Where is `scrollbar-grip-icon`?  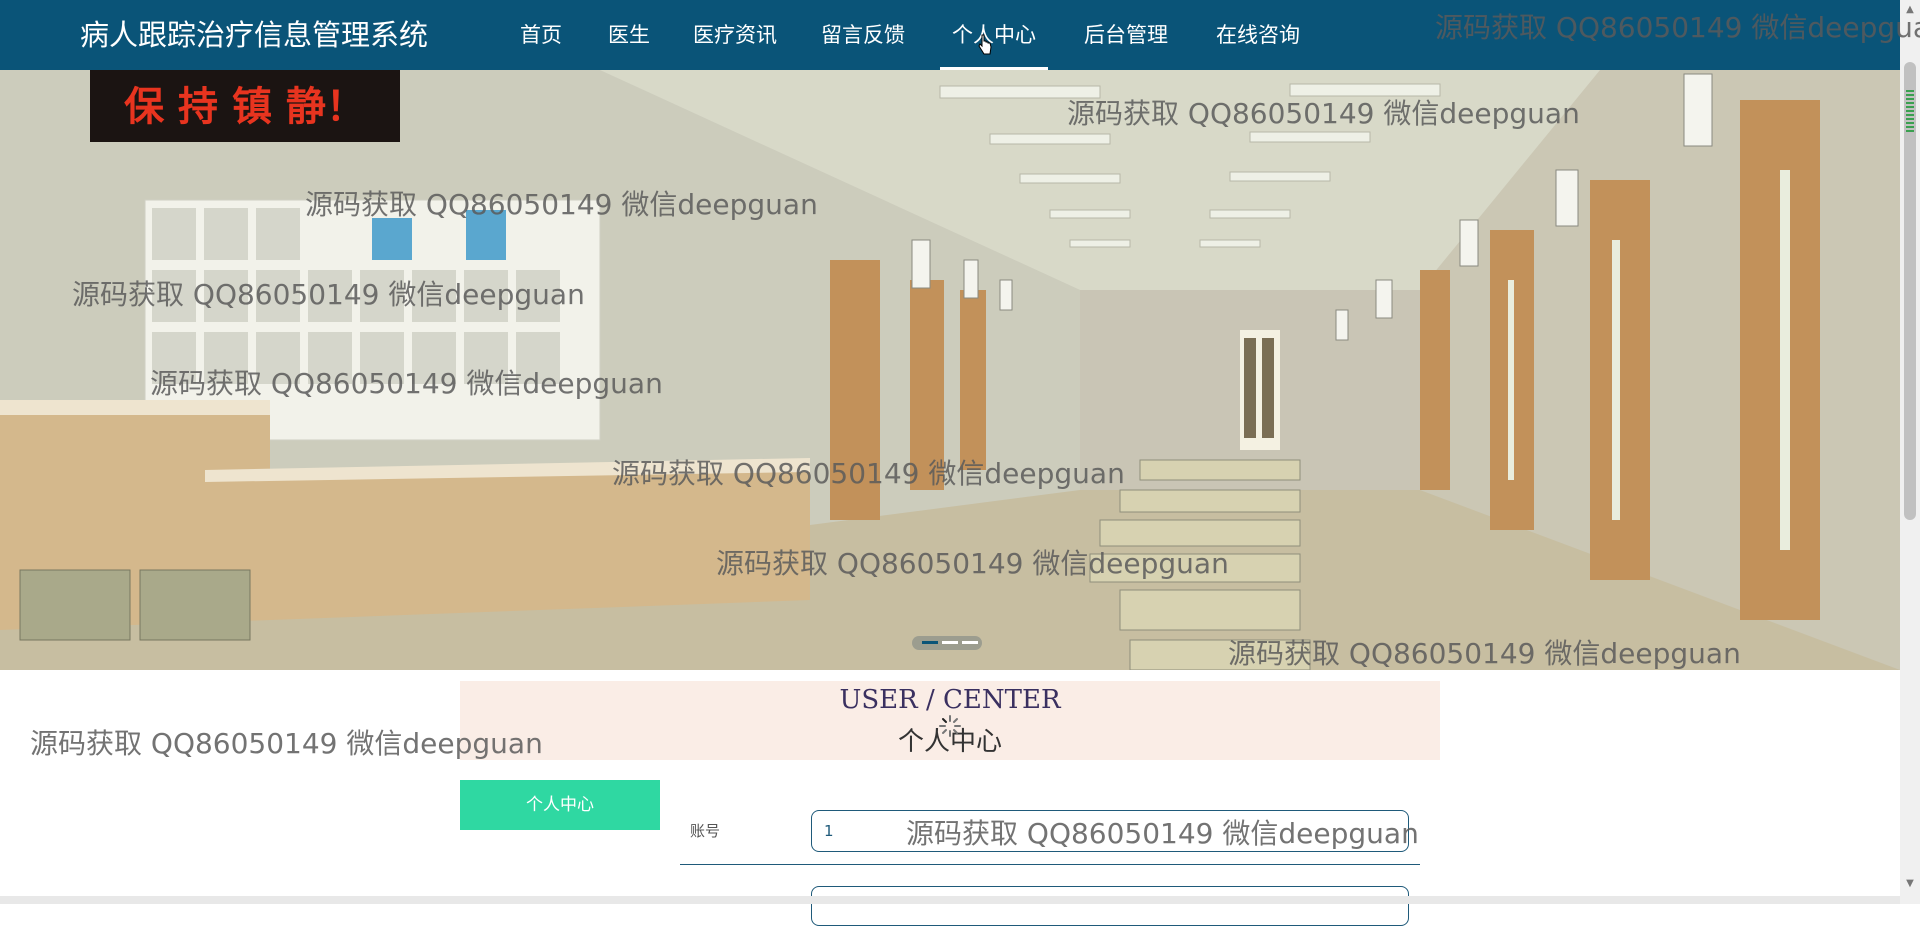
scrollbar-grip-icon is located at coordinates (1910, 111).